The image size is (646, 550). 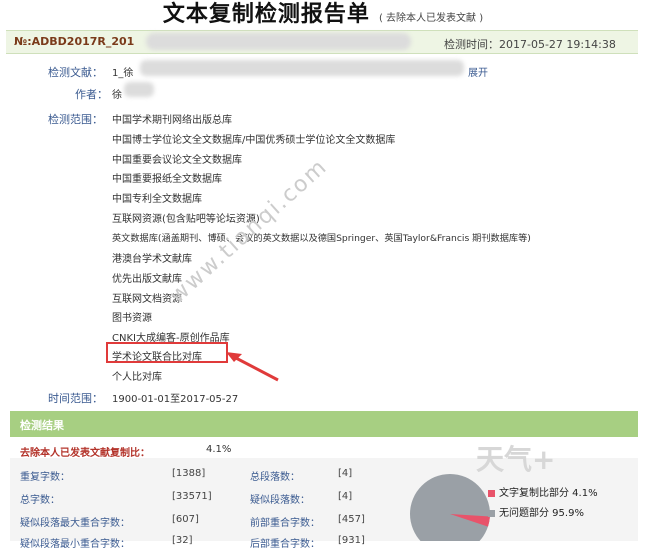 What do you see at coordinates (275, 477) in the screenshot?
I see `stat-label: 总段落数：` at bounding box center [275, 477].